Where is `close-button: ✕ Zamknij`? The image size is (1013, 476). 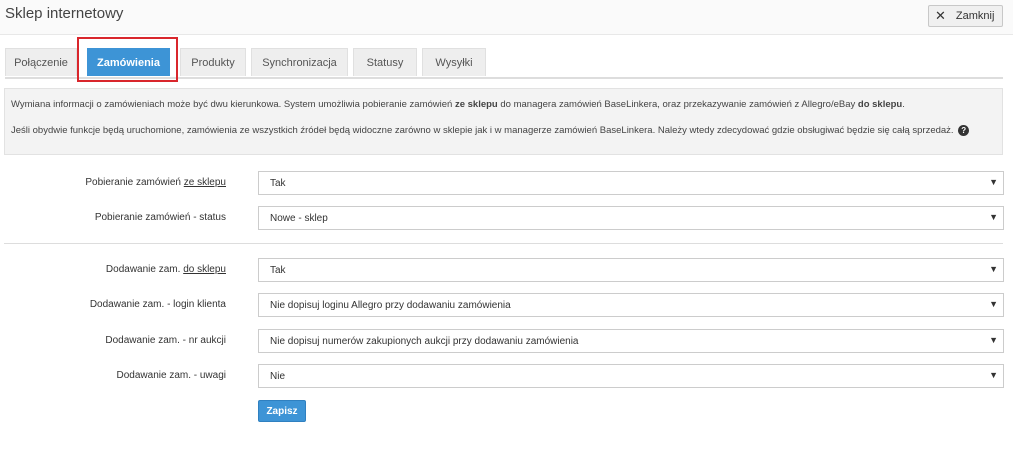 close-button: ✕ Zamknij is located at coordinates (965, 16).